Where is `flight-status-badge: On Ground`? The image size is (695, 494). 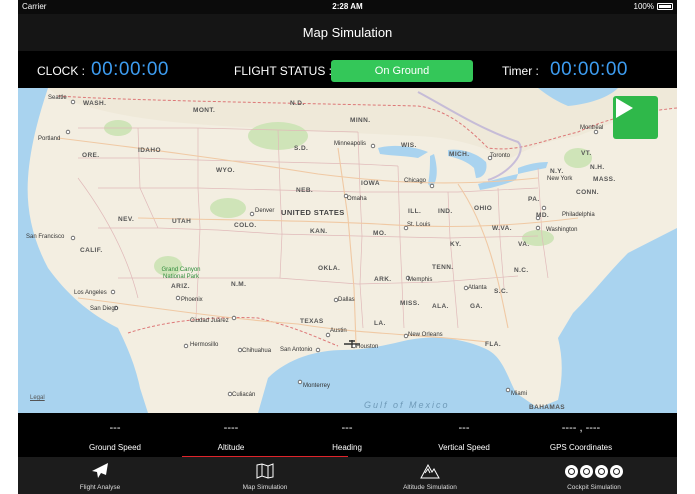
flight-status-badge: On Ground is located at coordinates (402, 71).